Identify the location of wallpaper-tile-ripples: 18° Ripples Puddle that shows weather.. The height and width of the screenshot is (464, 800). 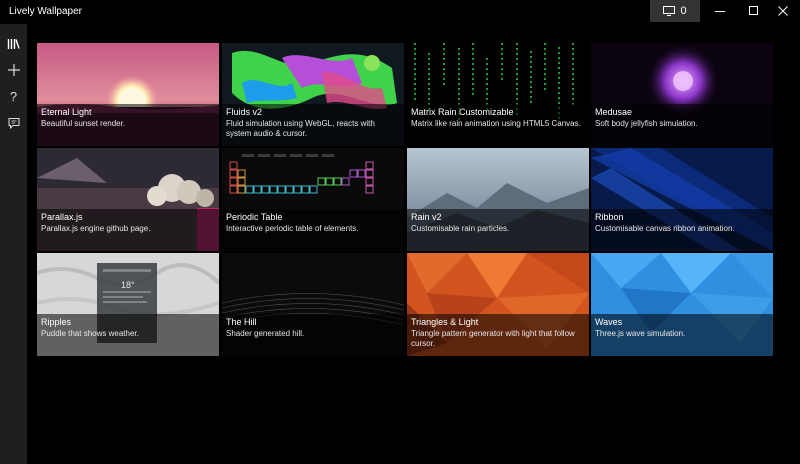
(128, 304).